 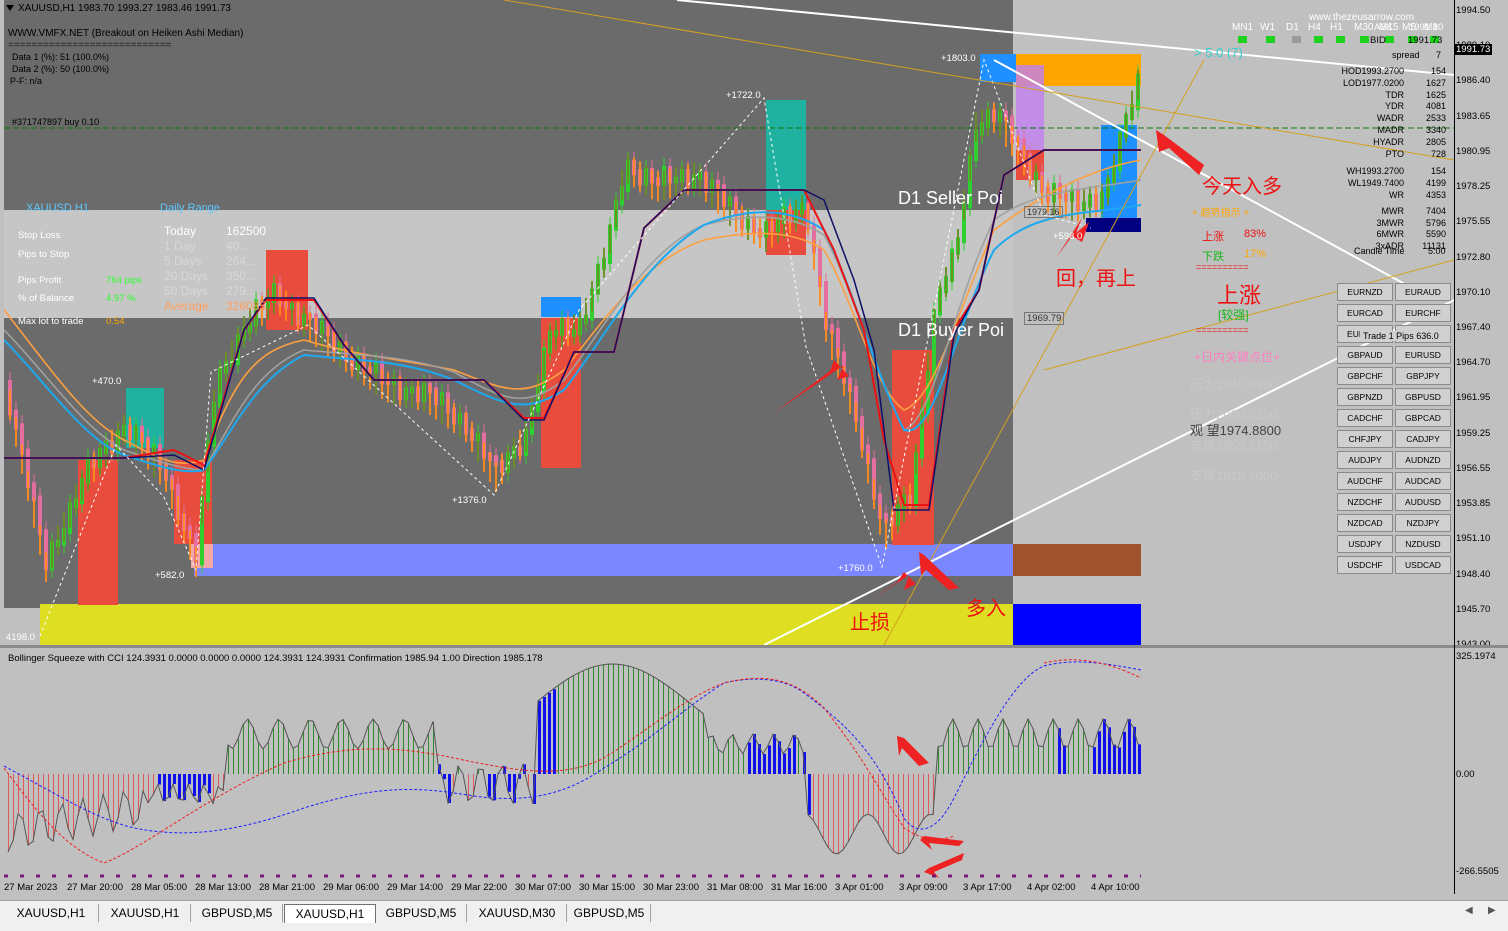 I want to click on pair-button-usdjpy: USDJPY, so click(x=1365, y=544).